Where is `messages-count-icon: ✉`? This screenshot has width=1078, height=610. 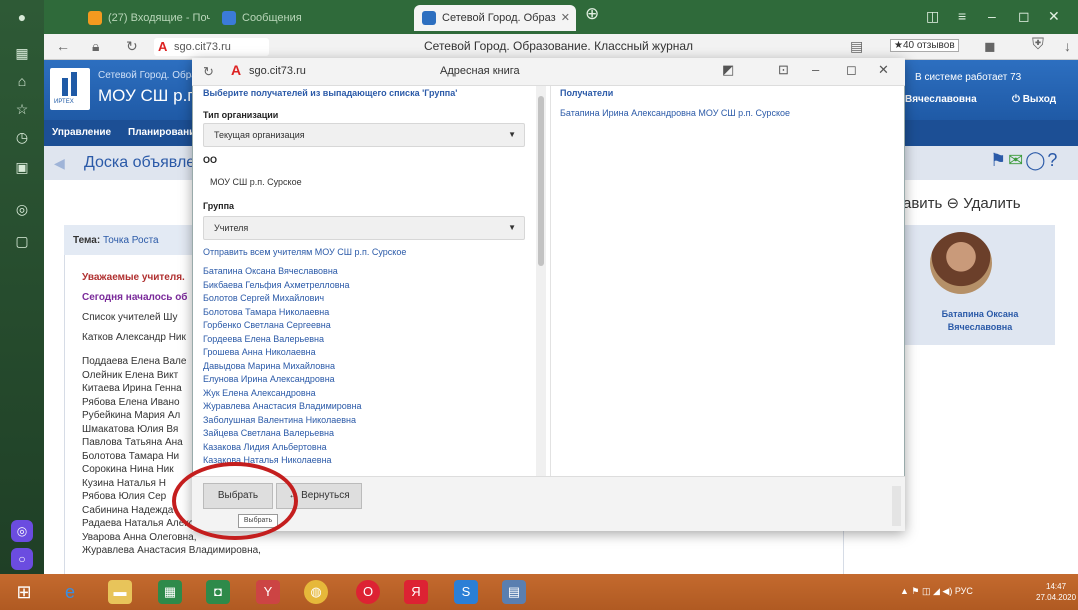
messages-count-icon: ✉ is located at coordinates (1016, 160).